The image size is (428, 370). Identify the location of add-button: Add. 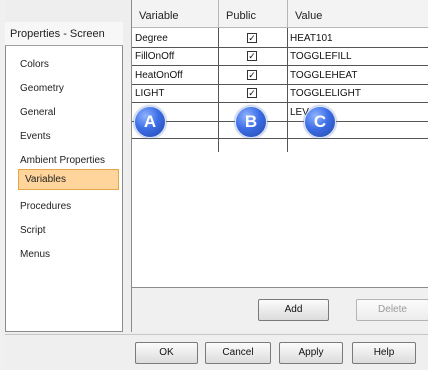
(293, 310).